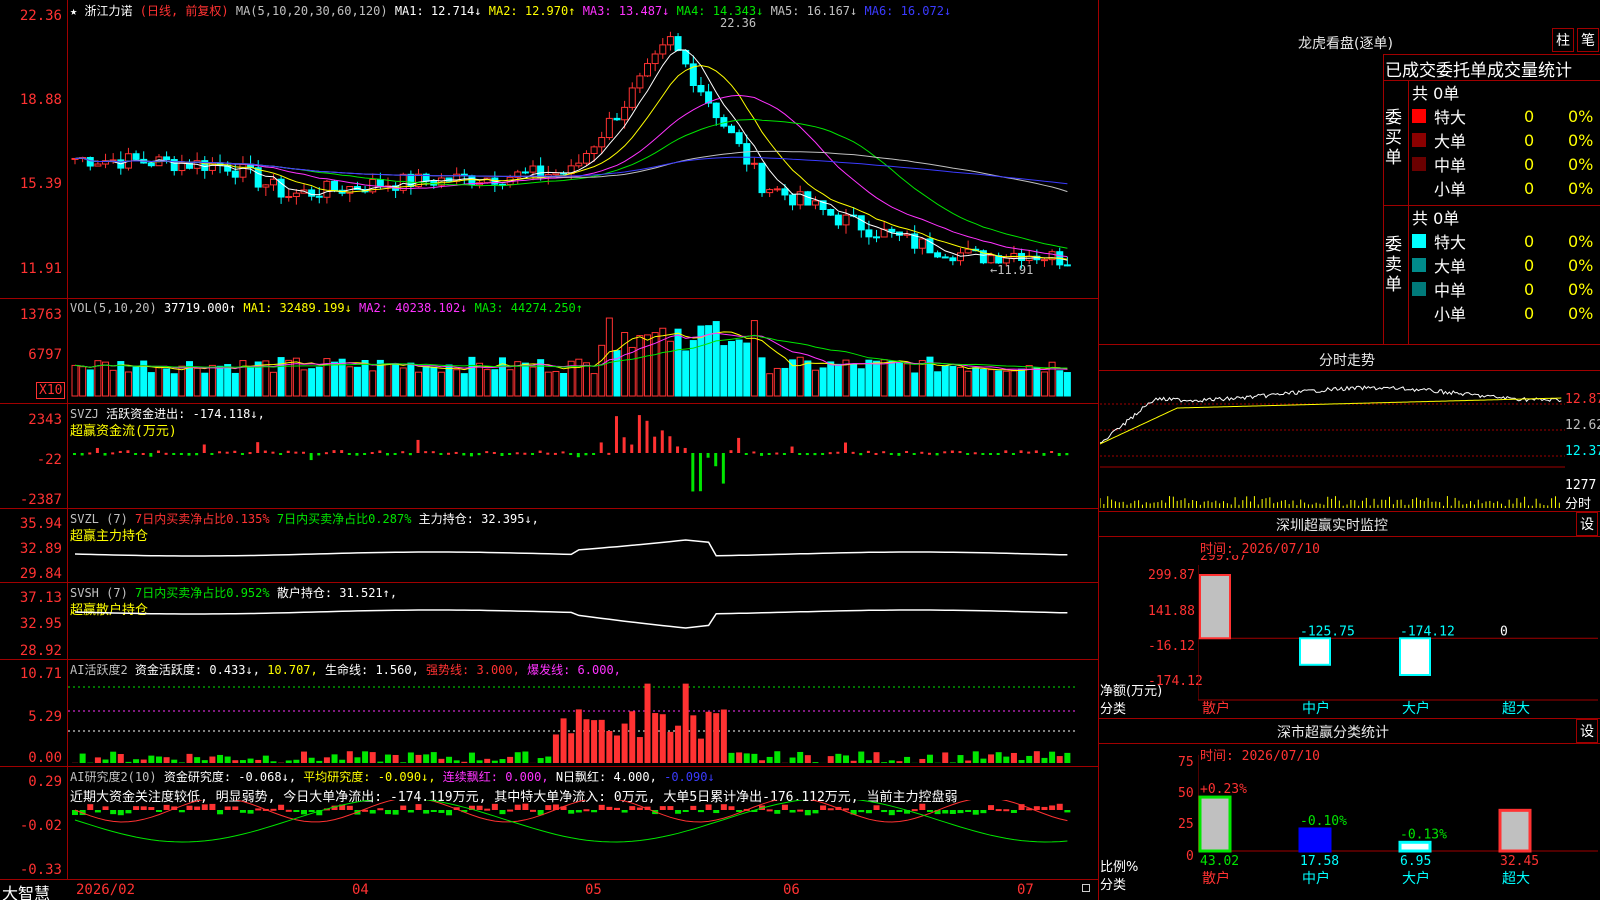 This screenshot has height=900, width=1600. I want to click on date-tick: 05, so click(593, 890).